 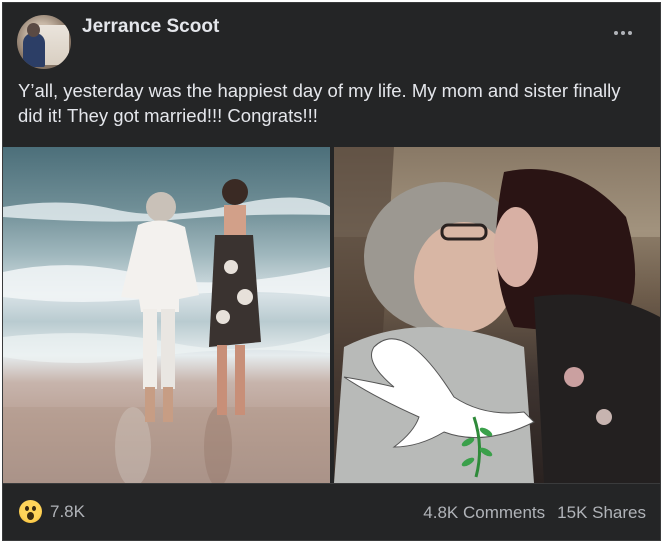 What do you see at coordinates (67, 511) in the screenshot?
I see `reaction-count: 7.8K` at bounding box center [67, 511].